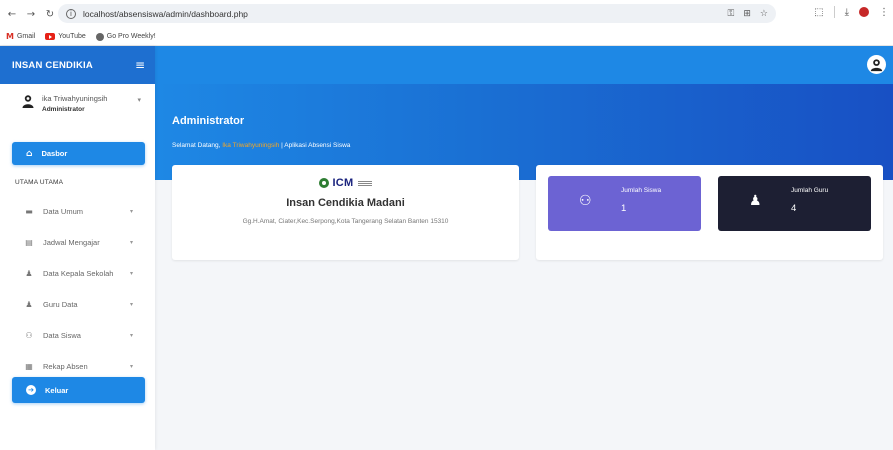 The image size is (893, 450). I want to click on users-icon: ⚇, so click(29, 335).